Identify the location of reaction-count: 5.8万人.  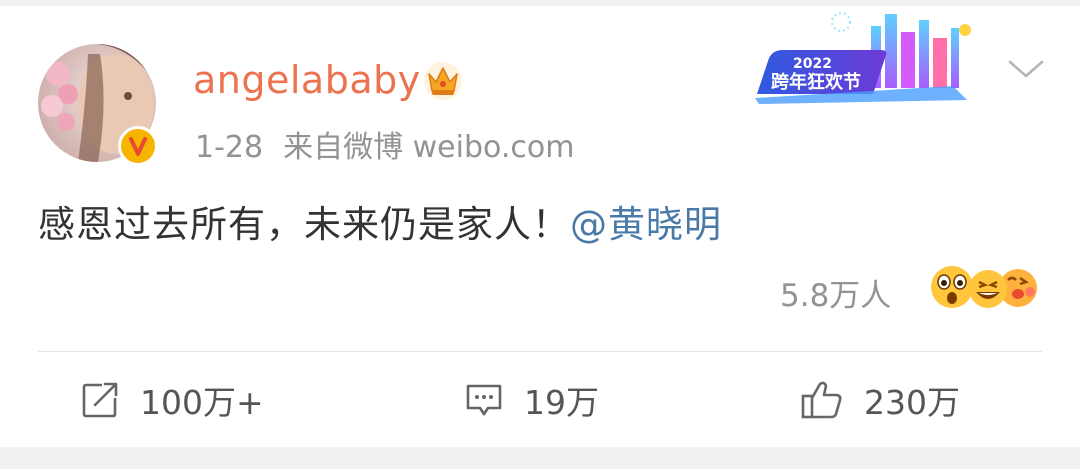
(835, 292).